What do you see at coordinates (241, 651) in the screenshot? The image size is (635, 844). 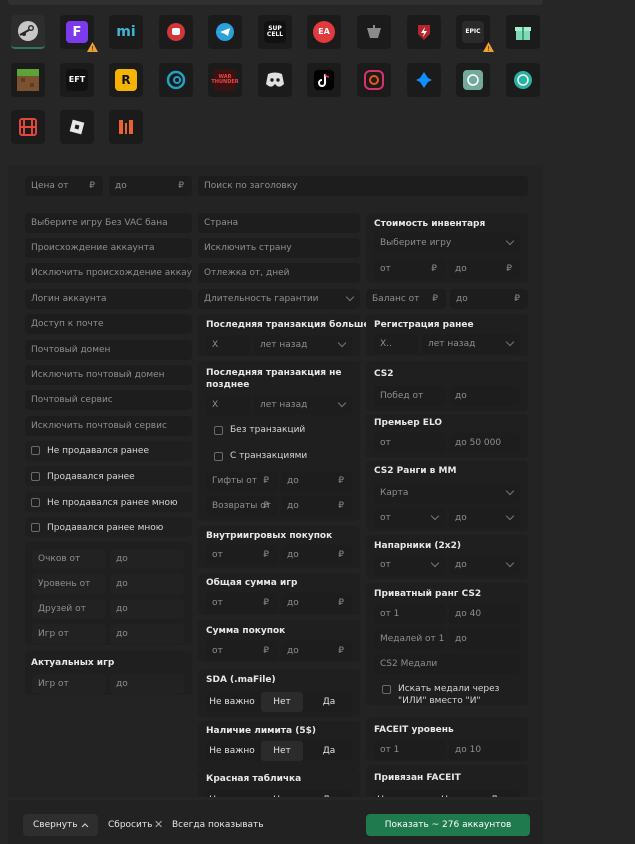 I see `purchases-sum-from-input: от ₽` at bounding box center [241, 651].